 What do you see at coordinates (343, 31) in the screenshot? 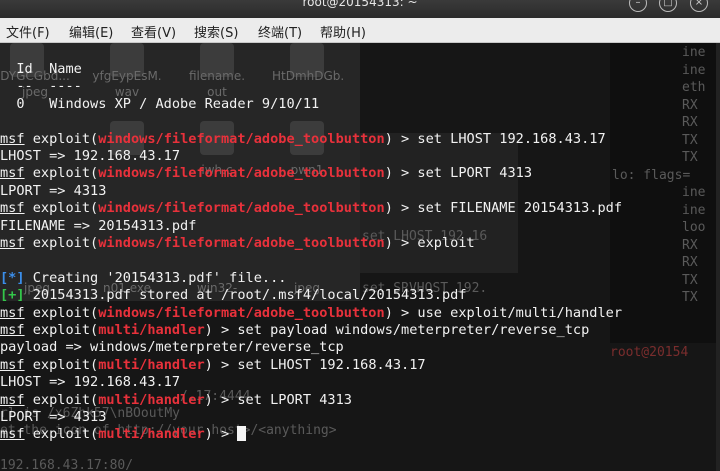
I see `menu-help: 帮助(H)` at bounding box center [343, 31].